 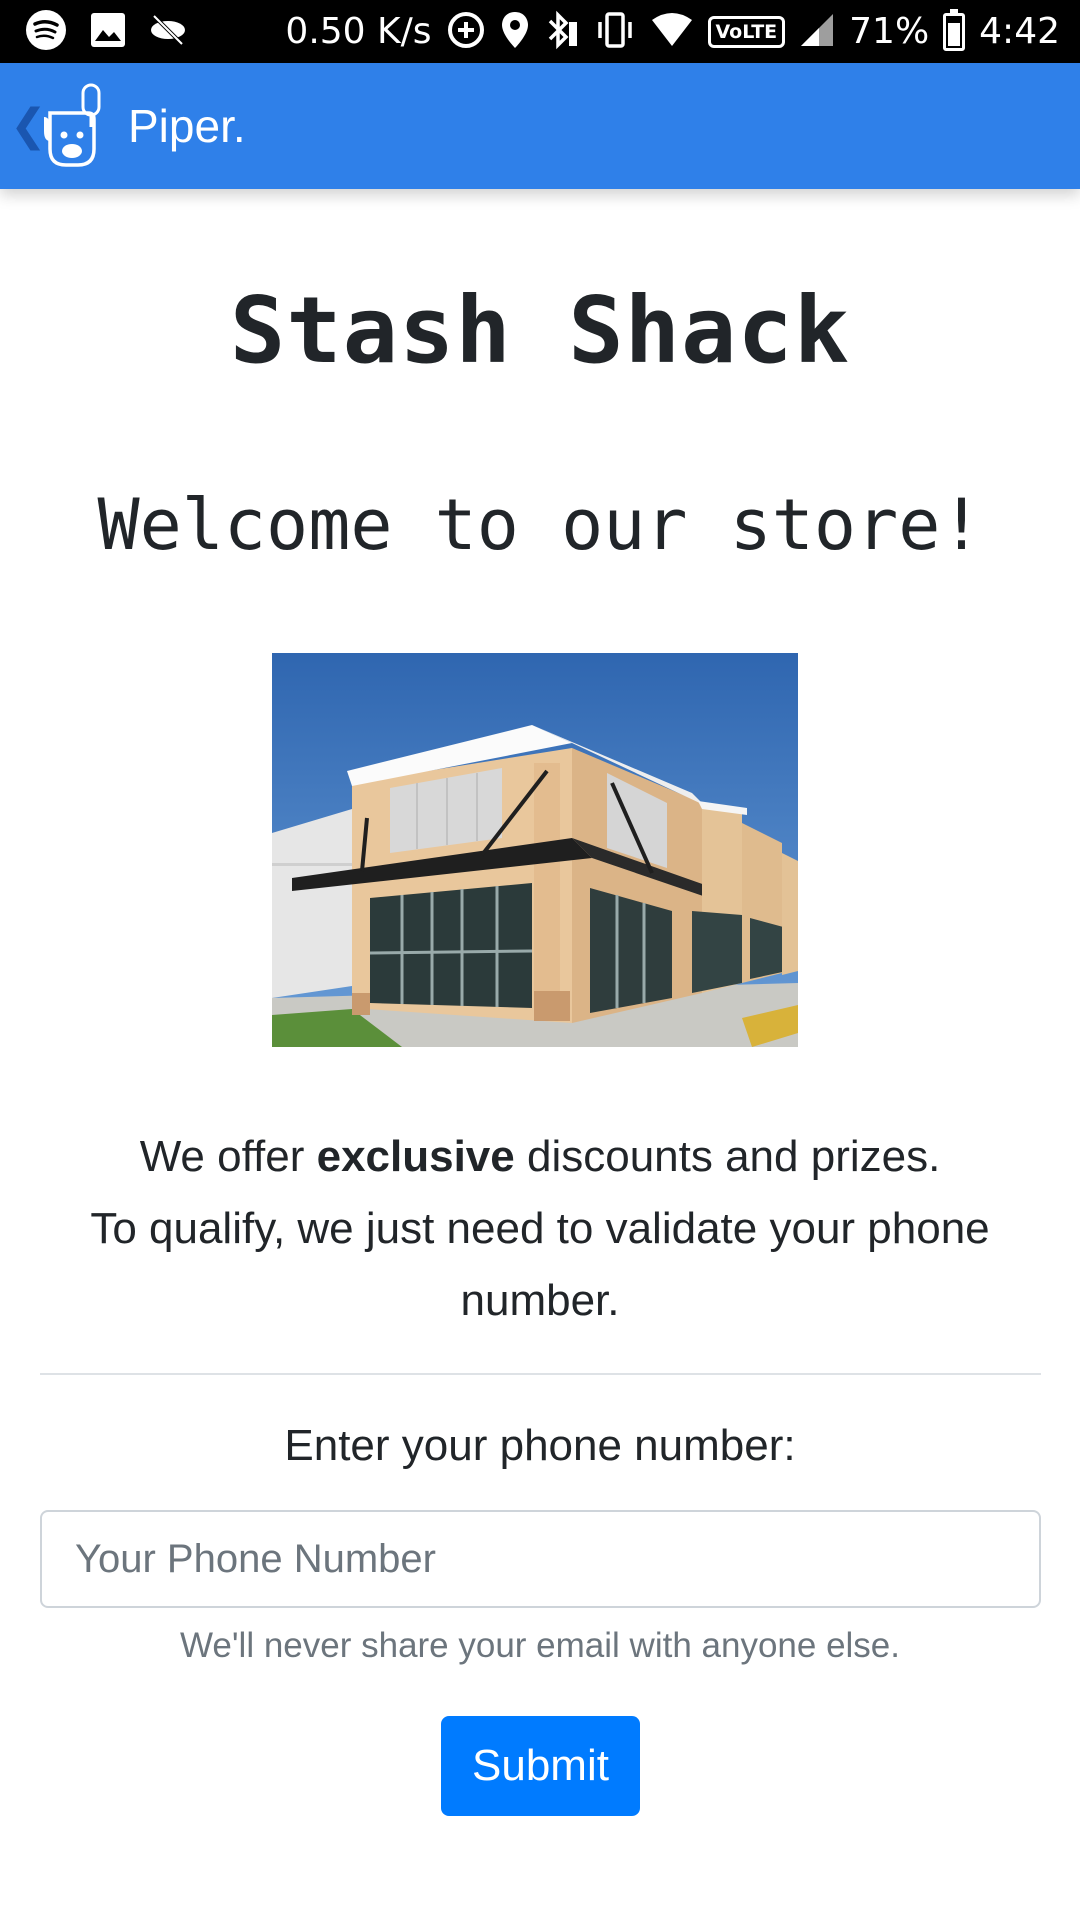 What do you see at coordinates (515, 32) in the screenshot?
I see `location-icon` at bounding box center [515, 32].